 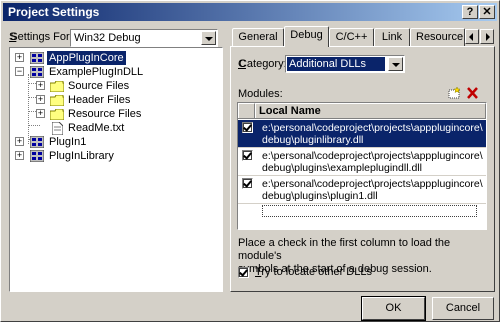 I want to click on module-path-line2: debug\pluginlibrary.dll, so click(x=313, y=140).